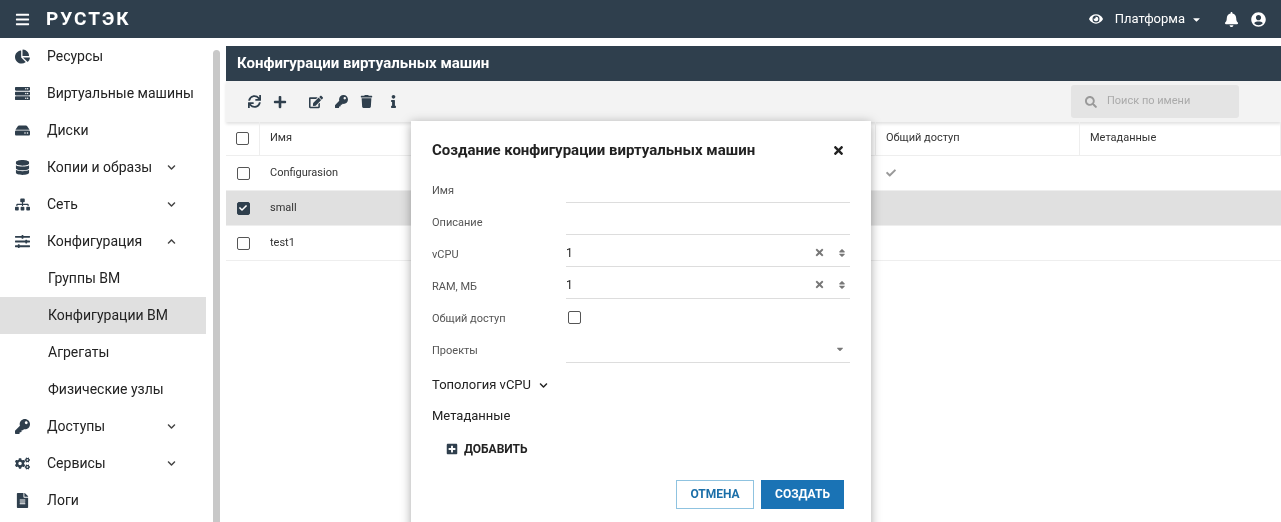 The height and width of the screenshot is (522, 1281). Describe the element at coordinates (455, 286) in the screenshot. I see `field-label: RAM, МБ` at that location.